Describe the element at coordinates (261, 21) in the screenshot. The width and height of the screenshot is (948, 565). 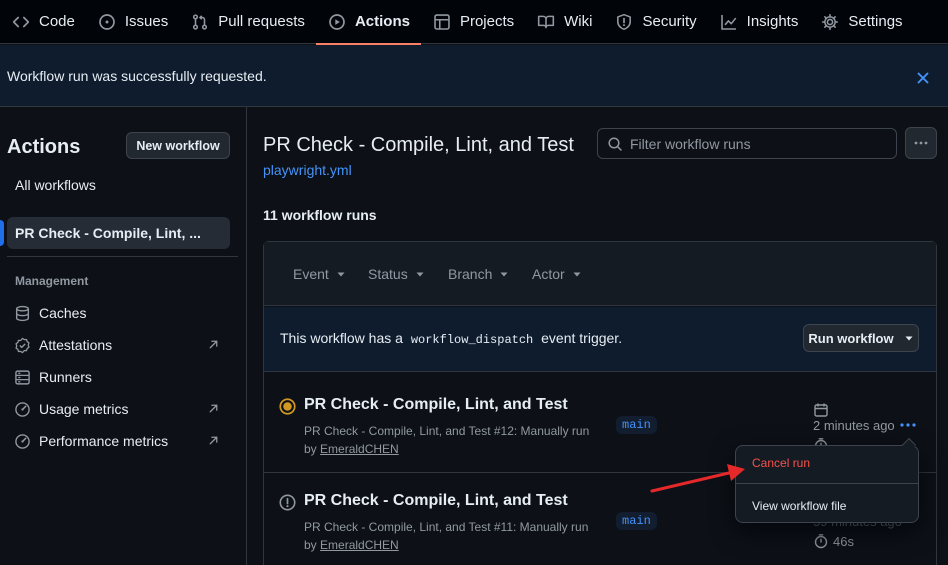
I see `tab-pull-requests-label: Pull requests` at that location.